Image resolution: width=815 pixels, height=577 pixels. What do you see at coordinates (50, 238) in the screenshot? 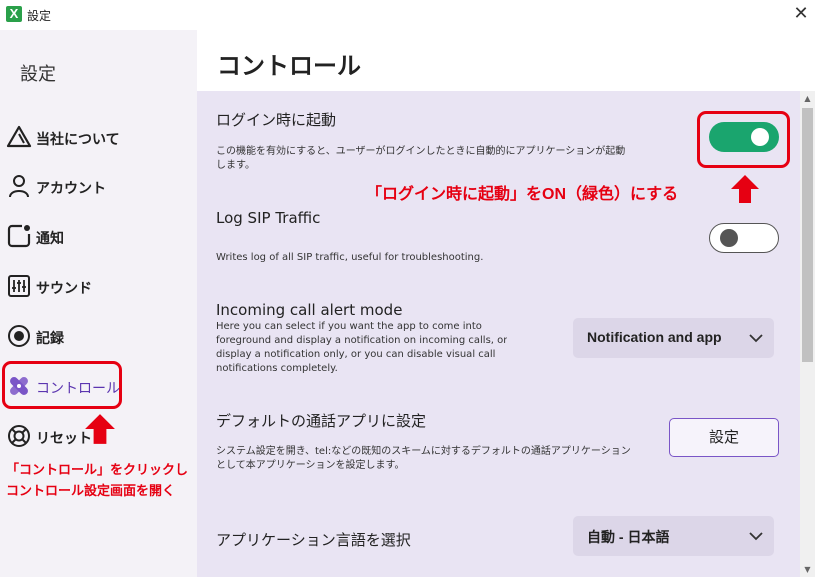
I see `sidebar-item-label: 通知` at bounding box center [50, 238].